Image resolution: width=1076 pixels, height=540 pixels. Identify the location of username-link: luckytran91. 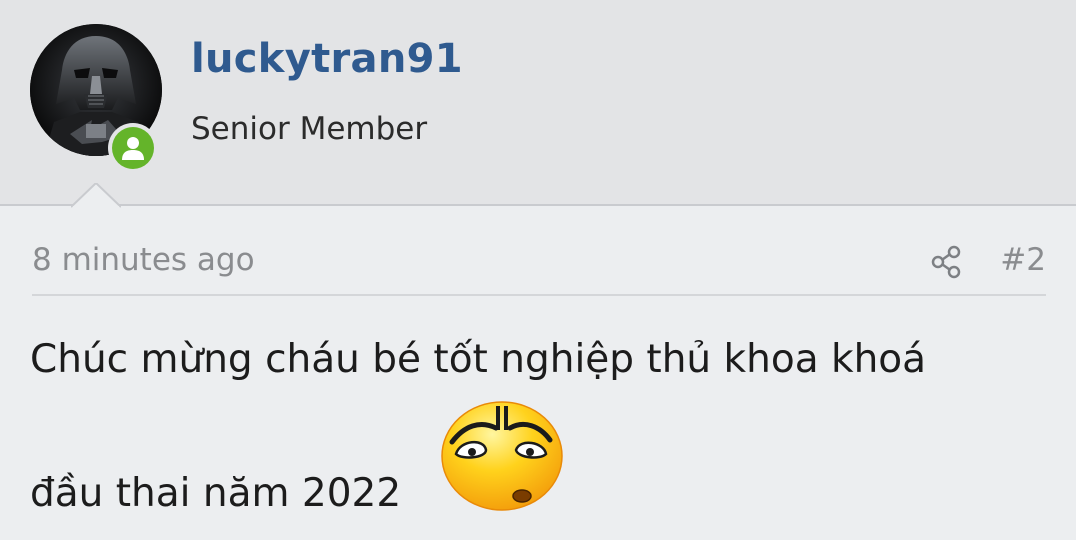
(327, 59).